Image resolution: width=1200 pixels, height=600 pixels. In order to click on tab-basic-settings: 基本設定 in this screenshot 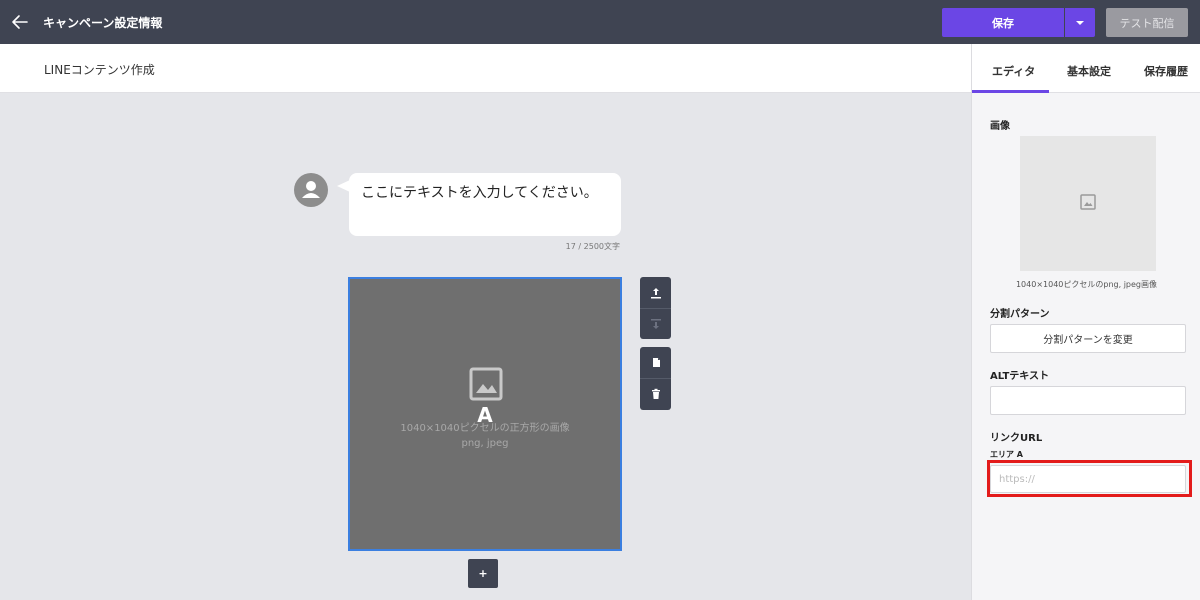, I will do `click(1089, 71)`.